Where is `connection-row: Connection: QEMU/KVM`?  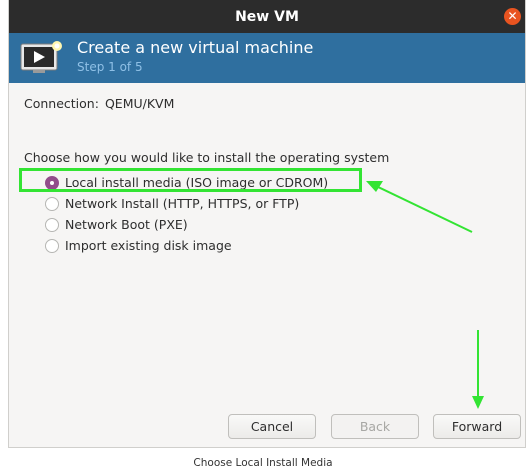 connection-row: Connection: QEMU/KVM is located at coordinates (99, 103).